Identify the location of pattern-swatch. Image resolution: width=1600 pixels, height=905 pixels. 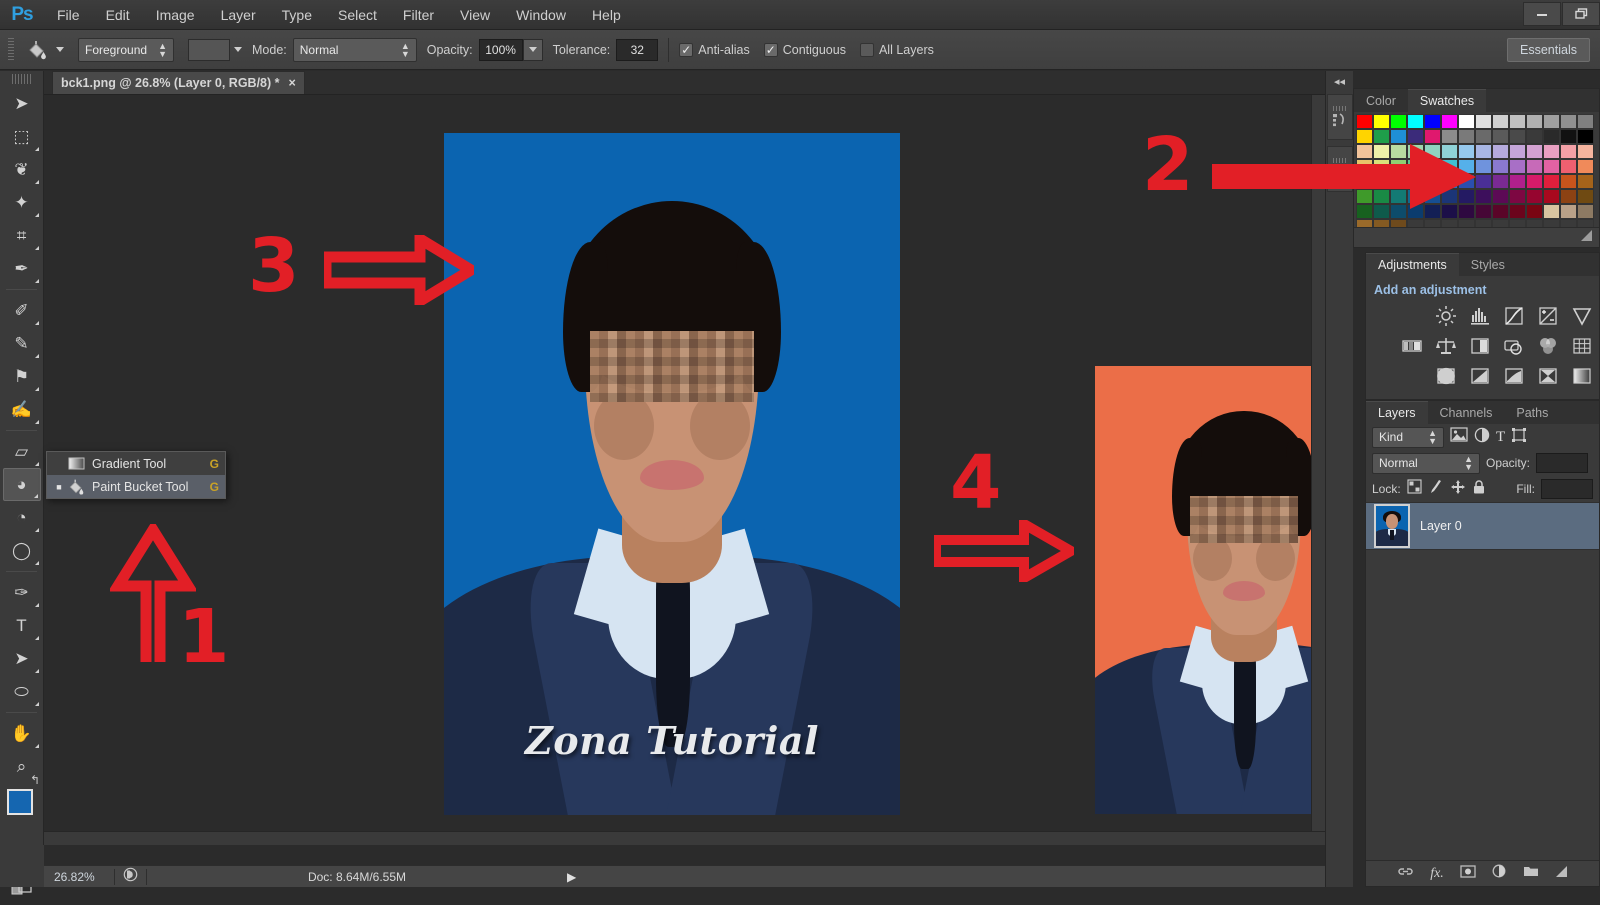
(209, 49).